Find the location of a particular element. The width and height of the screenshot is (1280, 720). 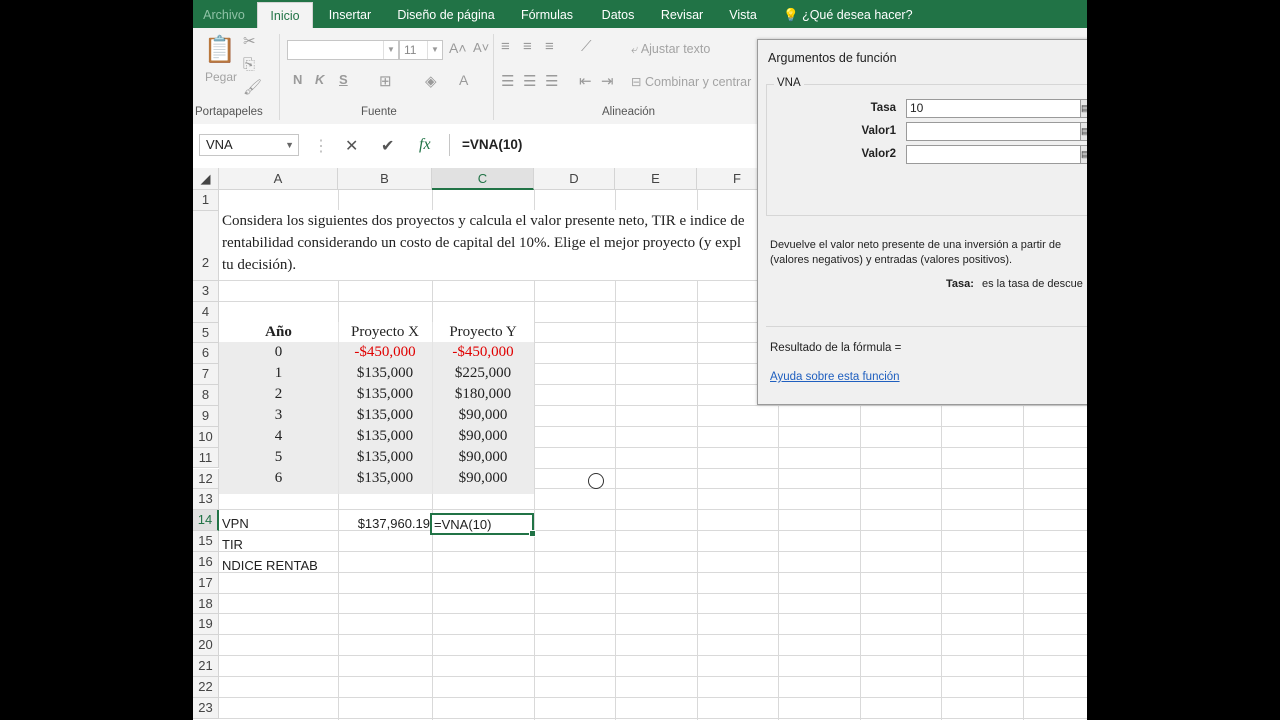

indice-label: NDICE RENTAB is located at coordinates (270, 565).